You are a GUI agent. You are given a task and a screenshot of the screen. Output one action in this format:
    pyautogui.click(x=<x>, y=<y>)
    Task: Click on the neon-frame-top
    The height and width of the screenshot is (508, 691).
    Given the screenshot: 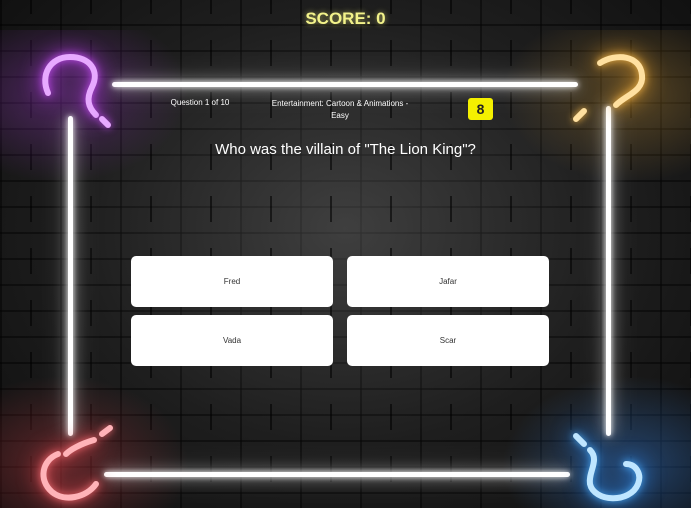 What is the action you would take?
    pyautogui.click(x=345, y=84)
    